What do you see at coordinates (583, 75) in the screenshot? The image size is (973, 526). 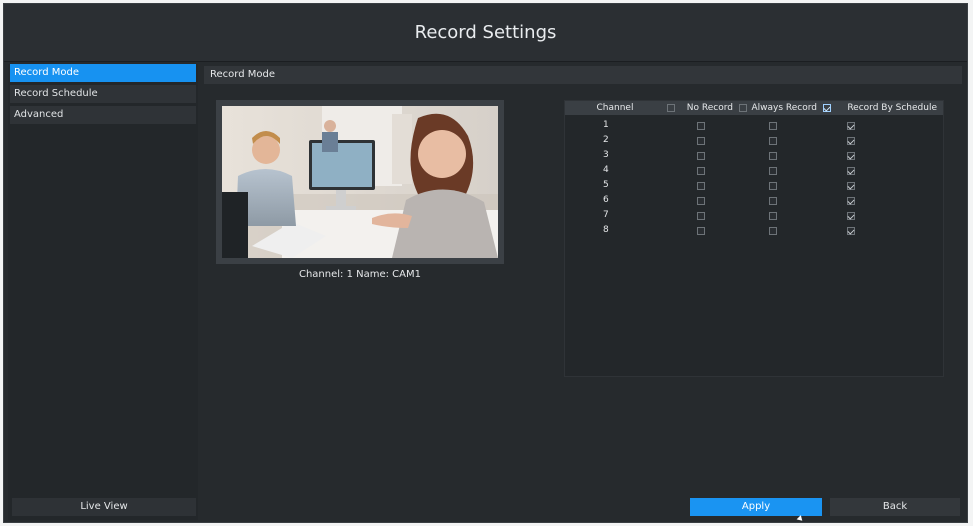 I see `section-title: Record Mode` at bounding box center [583, 75].